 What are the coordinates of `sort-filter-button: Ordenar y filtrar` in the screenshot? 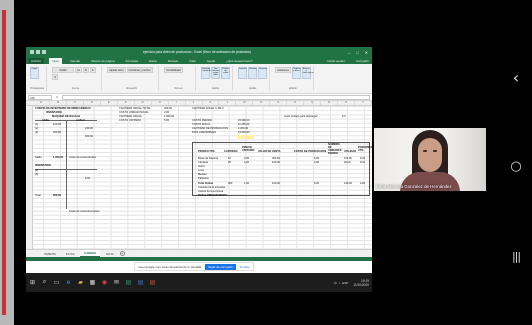 It's located at (296, 73).